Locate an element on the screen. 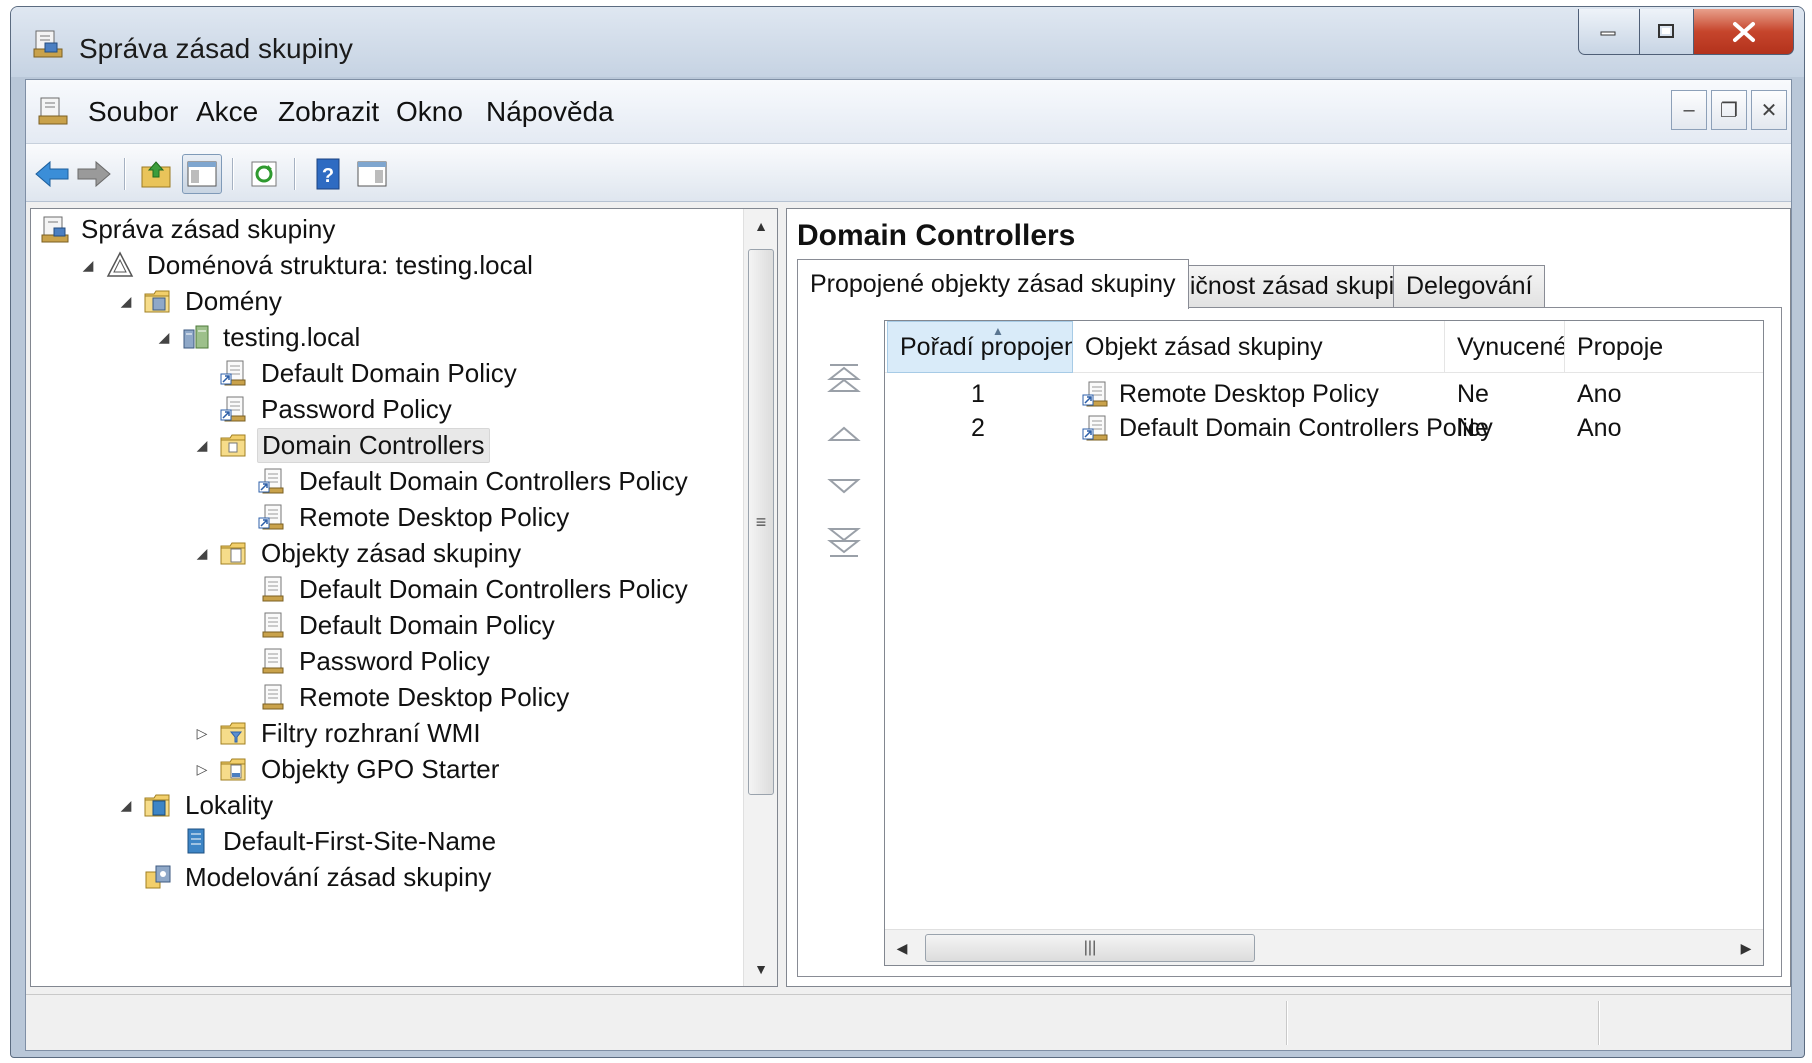 This screenshot has height=1063, width=1812. action-pane-icon is located at coordinates (372, 174).